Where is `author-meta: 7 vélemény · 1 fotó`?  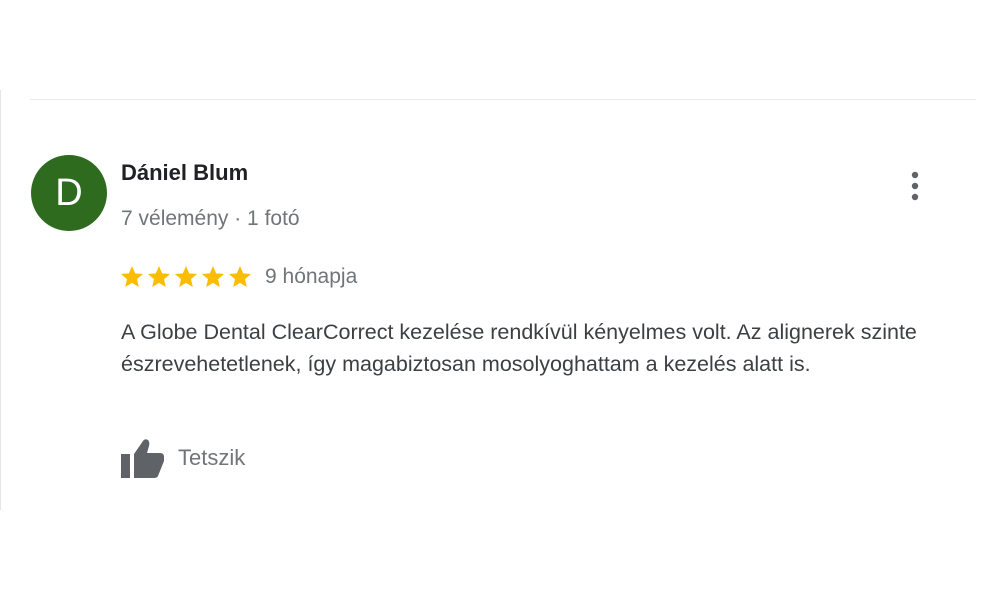 author-meta: 7 vélemény · 1 fotó is located at coordinates (210, 218).